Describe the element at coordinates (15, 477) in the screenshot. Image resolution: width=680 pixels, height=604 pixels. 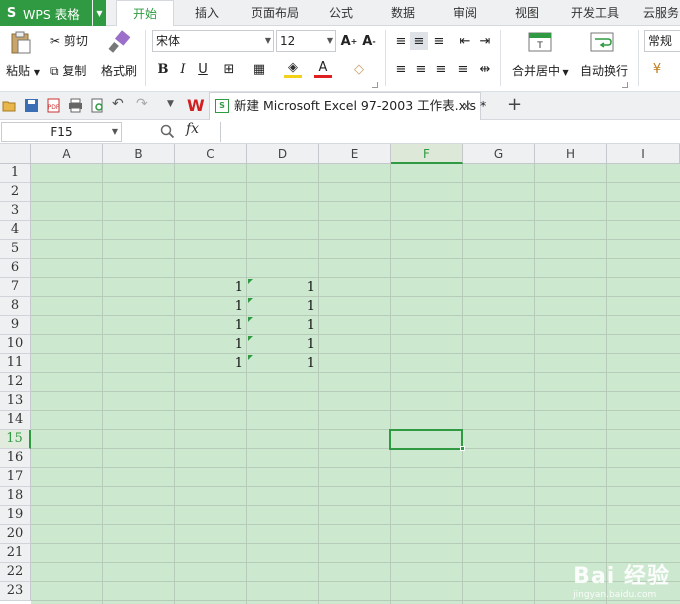
I see `row-header-17: 17` at that location.